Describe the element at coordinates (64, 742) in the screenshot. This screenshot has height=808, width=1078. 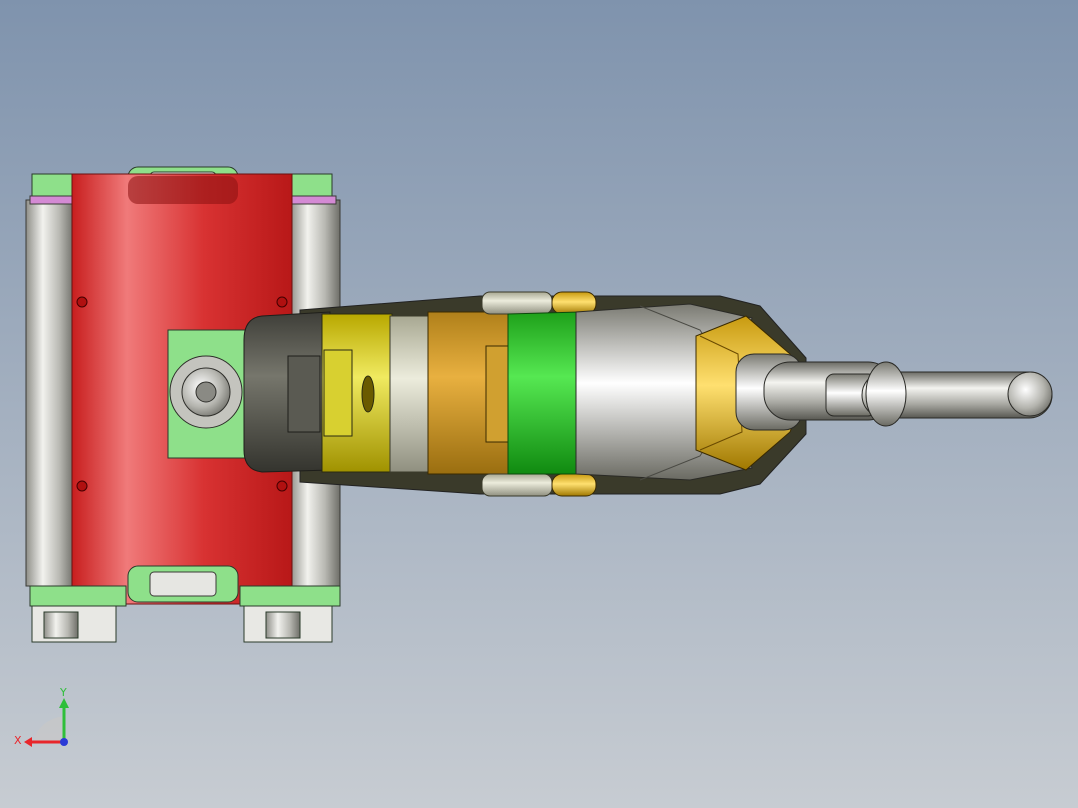
I see `z-axis-dot` at that location.